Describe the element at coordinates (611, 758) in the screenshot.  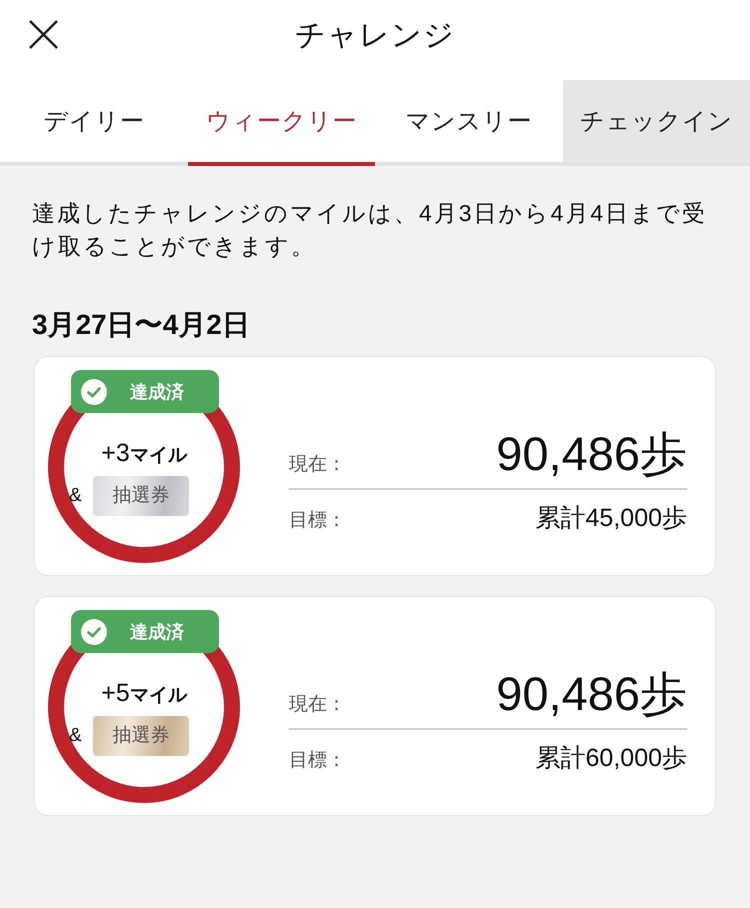
I see `goal-steps: 累計60,000歩` at that location.